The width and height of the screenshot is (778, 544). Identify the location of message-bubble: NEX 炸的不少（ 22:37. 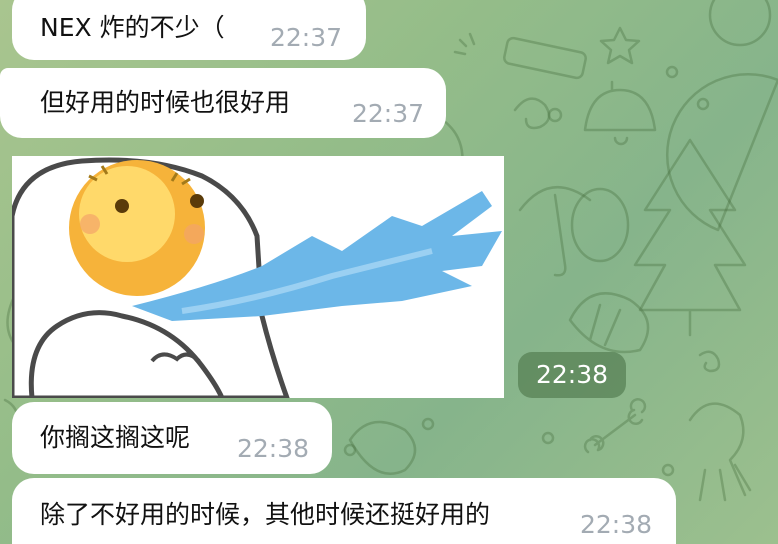
(189, 30).